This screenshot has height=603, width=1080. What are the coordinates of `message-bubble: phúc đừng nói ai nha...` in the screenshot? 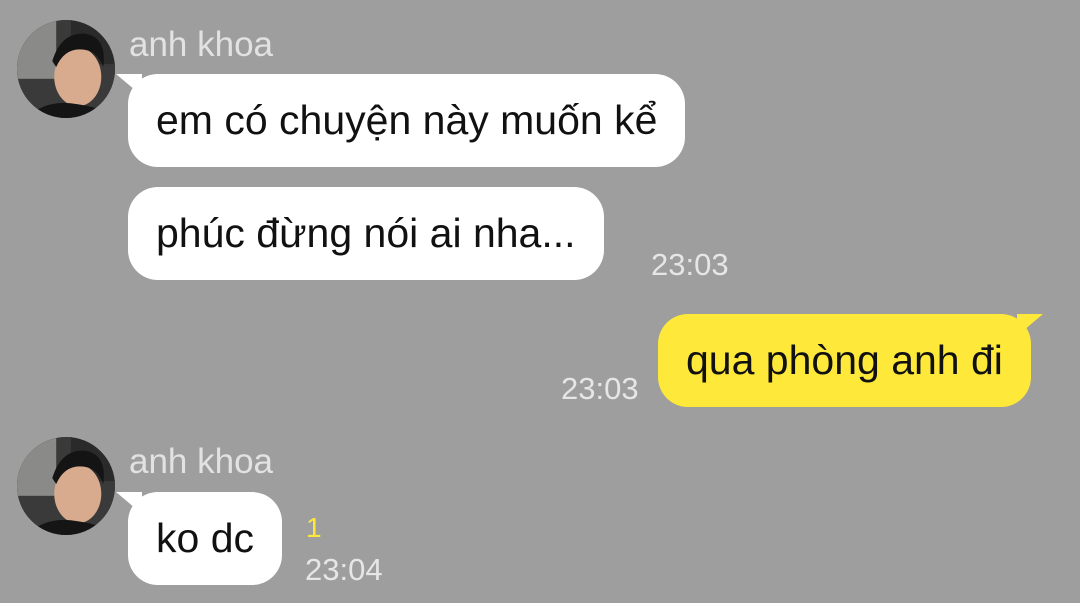 It's located at (366, 233).